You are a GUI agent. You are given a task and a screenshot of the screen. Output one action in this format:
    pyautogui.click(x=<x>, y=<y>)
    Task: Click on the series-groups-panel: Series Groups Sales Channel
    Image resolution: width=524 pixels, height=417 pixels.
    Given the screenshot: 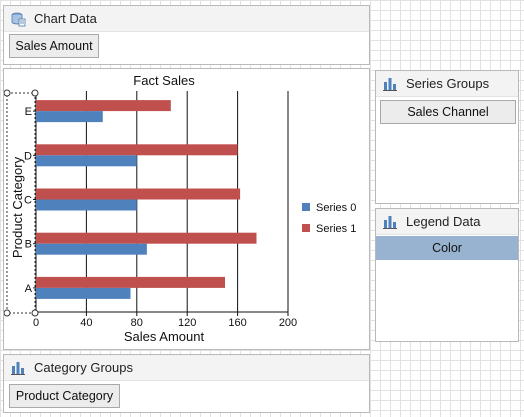 What is the action you would take?
    pyautogui.click(x=447, y=137)
    